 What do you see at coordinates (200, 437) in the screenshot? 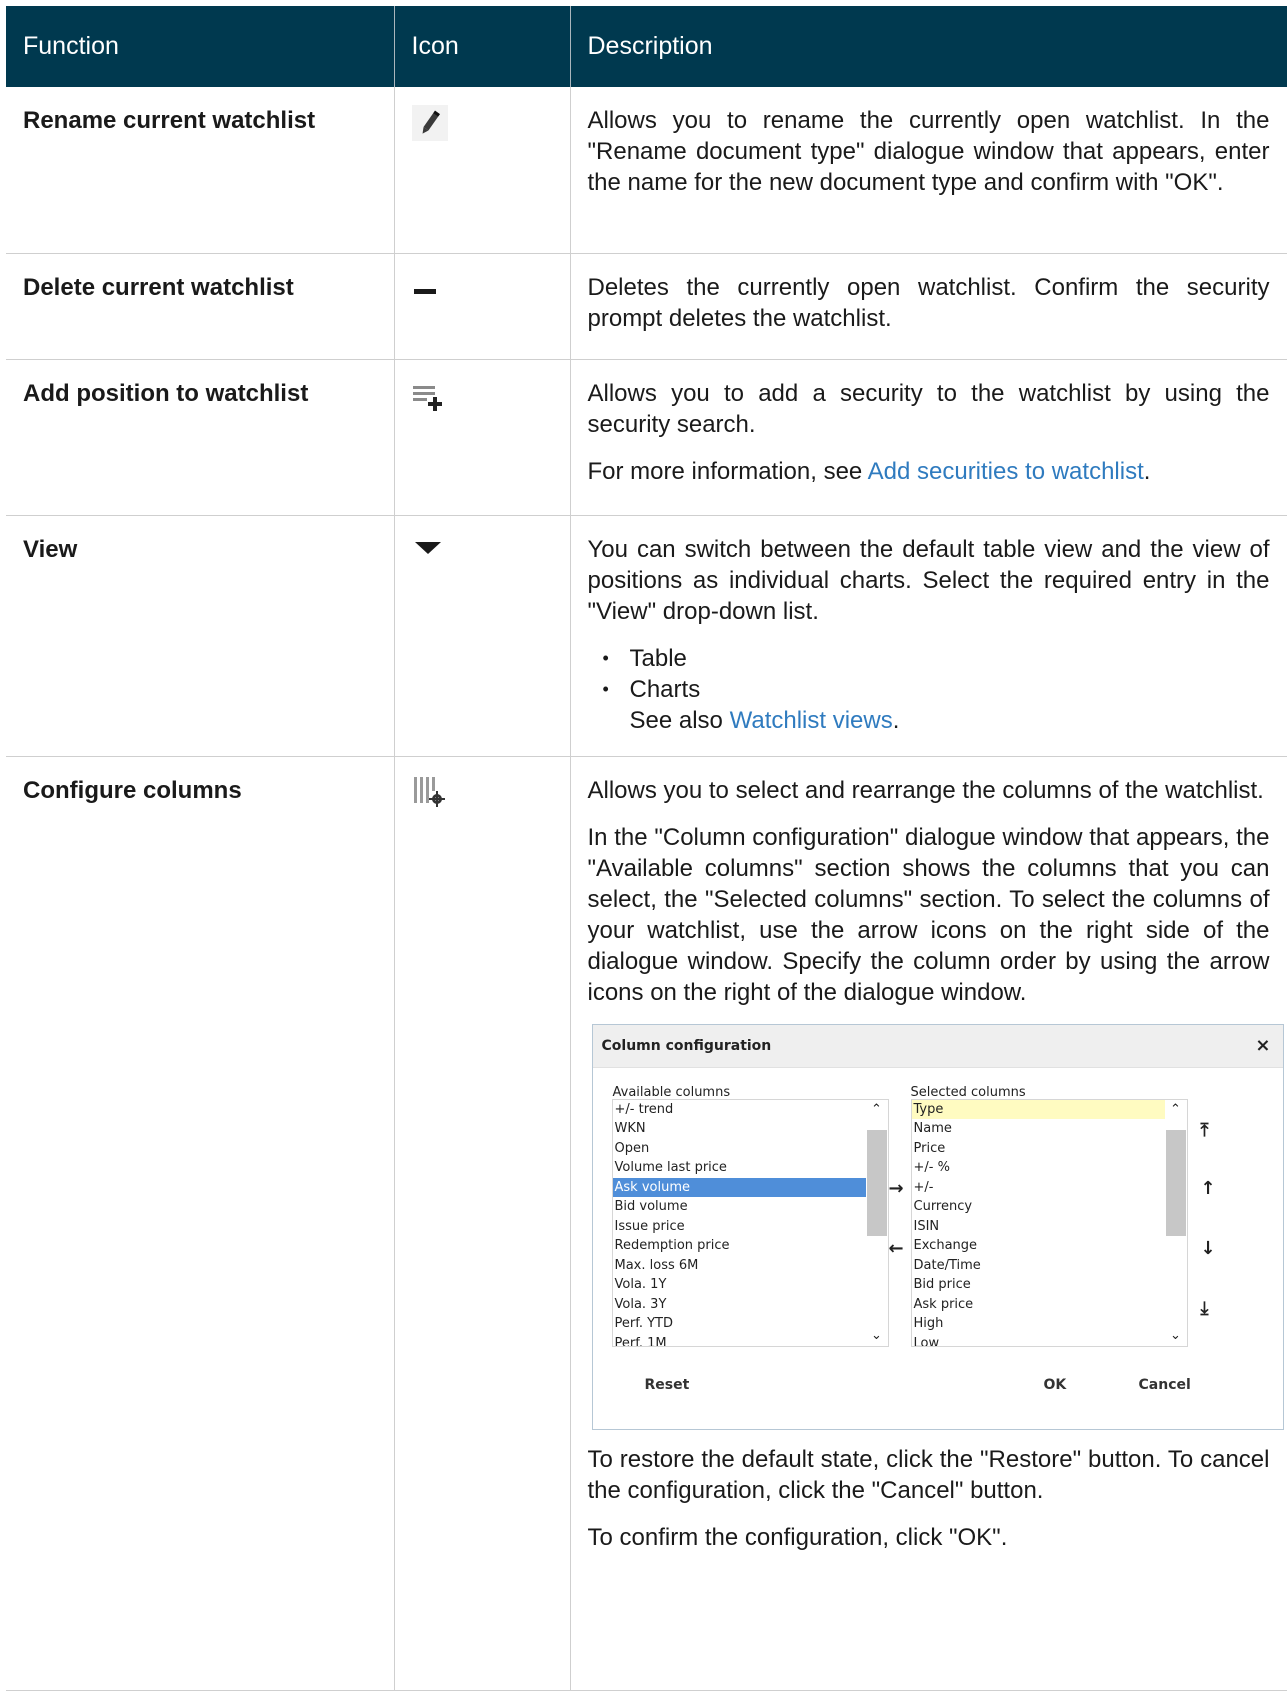
I see `function-name: Add position to watchlist` at bounding box center [200, 437].